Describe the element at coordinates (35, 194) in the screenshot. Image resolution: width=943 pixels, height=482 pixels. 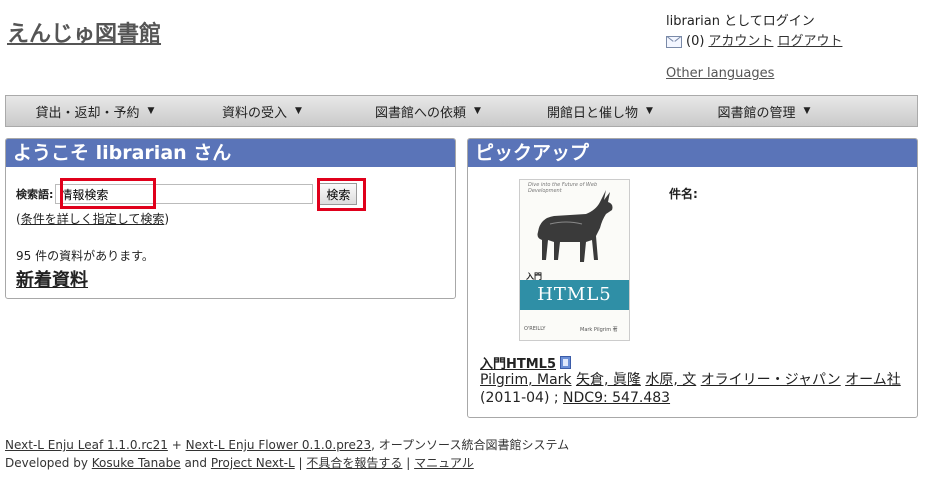
I see `search-label: 検索語:` at that location.